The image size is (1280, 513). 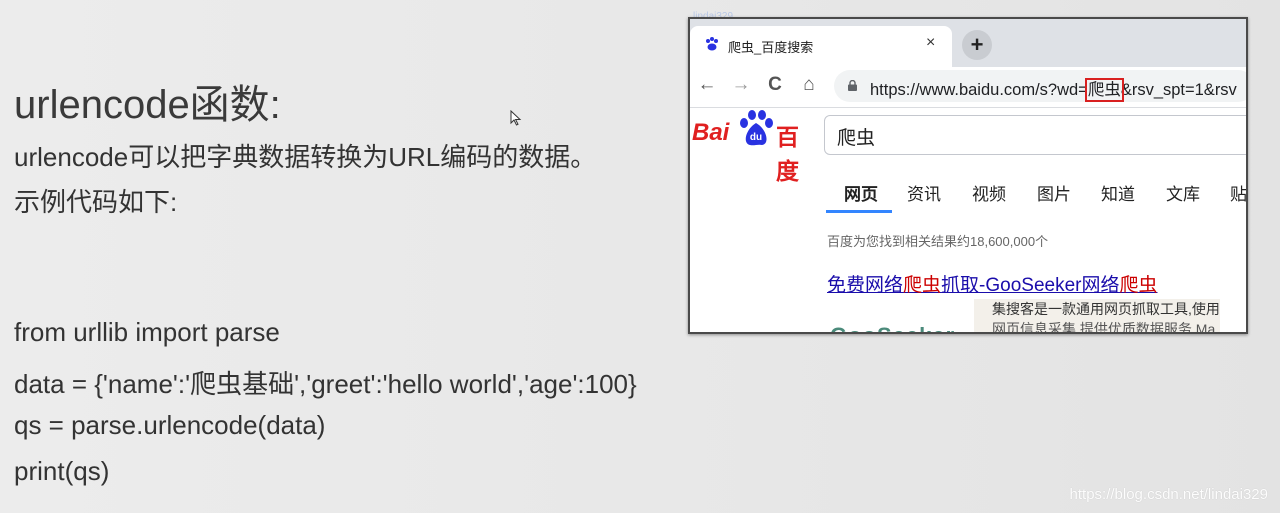 I want to click on tab-strip: 爬虫_百度搜索 × +, so click(x=968, y=43).